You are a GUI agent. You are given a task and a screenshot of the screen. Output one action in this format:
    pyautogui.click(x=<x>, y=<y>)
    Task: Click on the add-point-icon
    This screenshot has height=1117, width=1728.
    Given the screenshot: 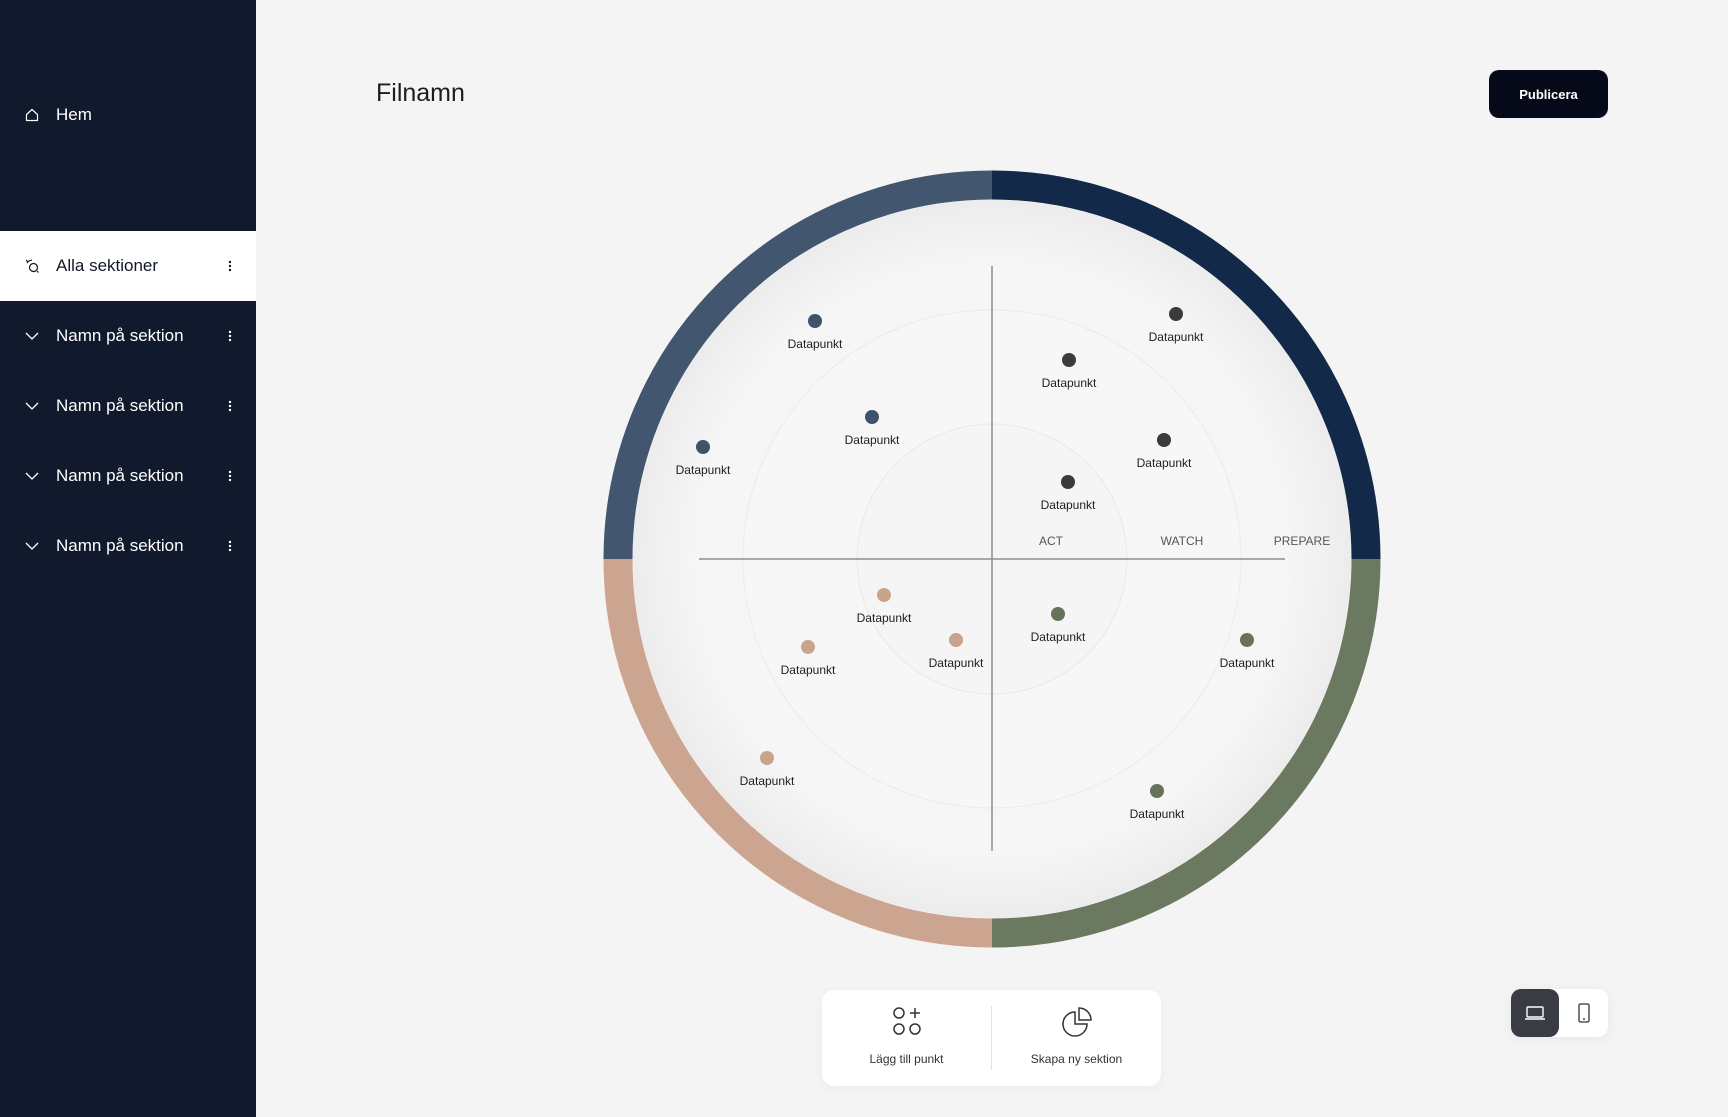 What is the action you would take?
    pyautogui.click(x=906, y=1021)
    